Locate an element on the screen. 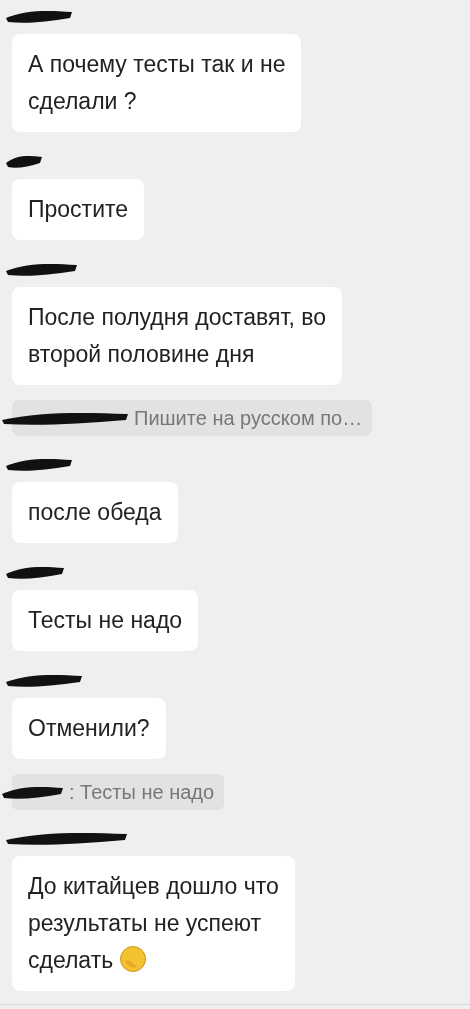 Image resolution: width=470 pixels, height=1009 pixels. message-text: Простите is located at coordinates (78, 209).